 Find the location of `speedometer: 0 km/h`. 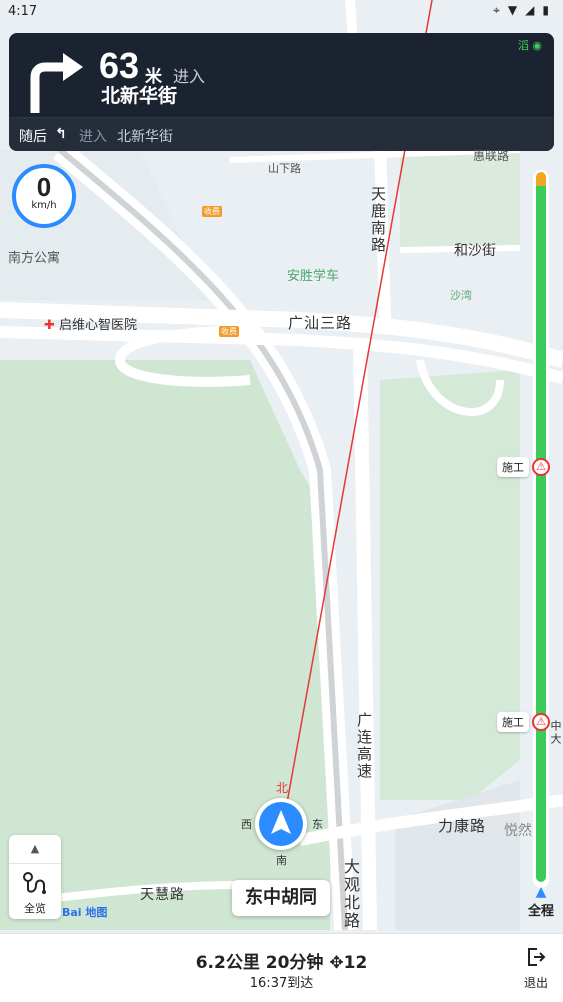

speedometer: 0 km/h is located at coordinates (44, 196).